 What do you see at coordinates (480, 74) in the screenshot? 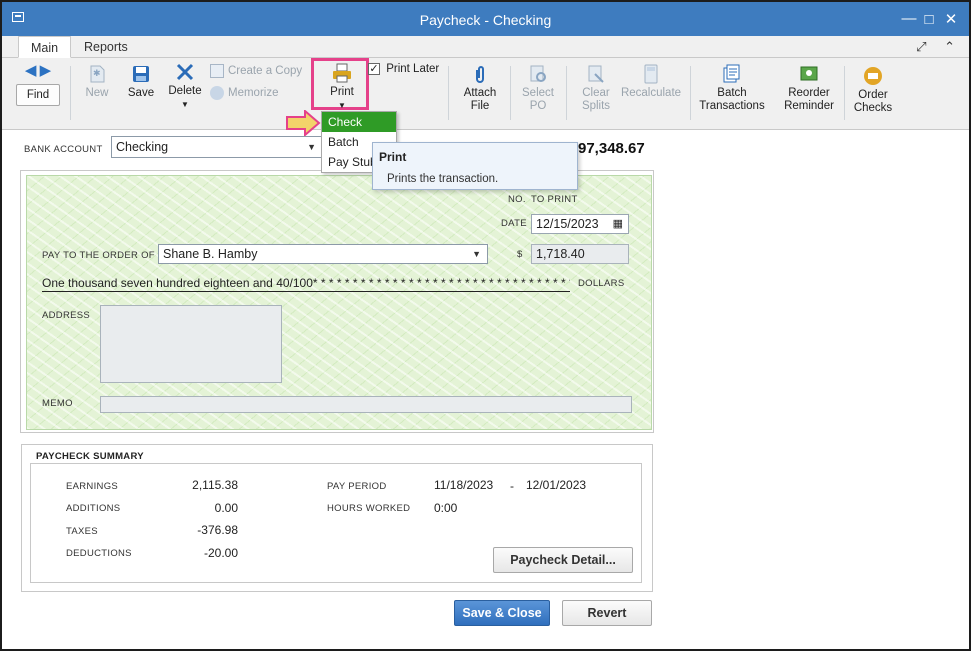
I see `paperclip-icon` at bounding box center [480, 74].